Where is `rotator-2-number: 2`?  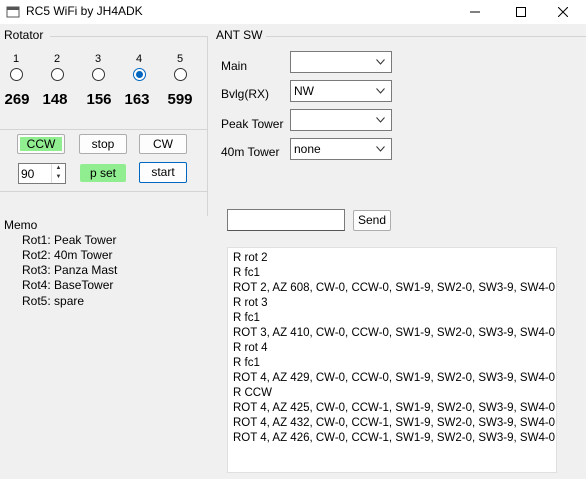 rotator-2-number: 2 is located at coordinates (57, 59).